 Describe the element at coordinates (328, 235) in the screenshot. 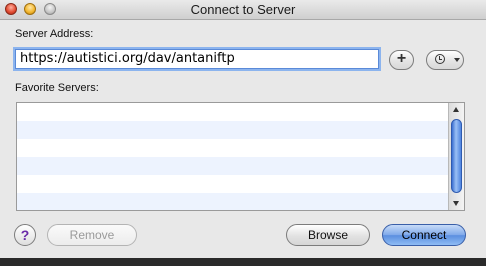

I see `browse-button: Browse` at that location.